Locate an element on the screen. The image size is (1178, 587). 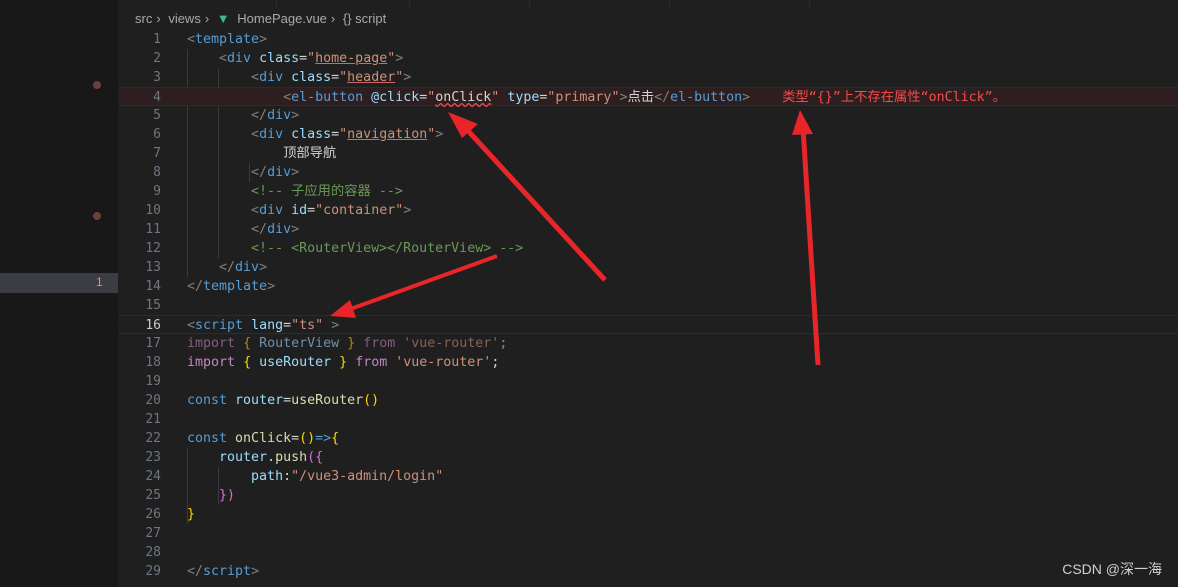
line-number: 18 is located at coordinates (153, 362).